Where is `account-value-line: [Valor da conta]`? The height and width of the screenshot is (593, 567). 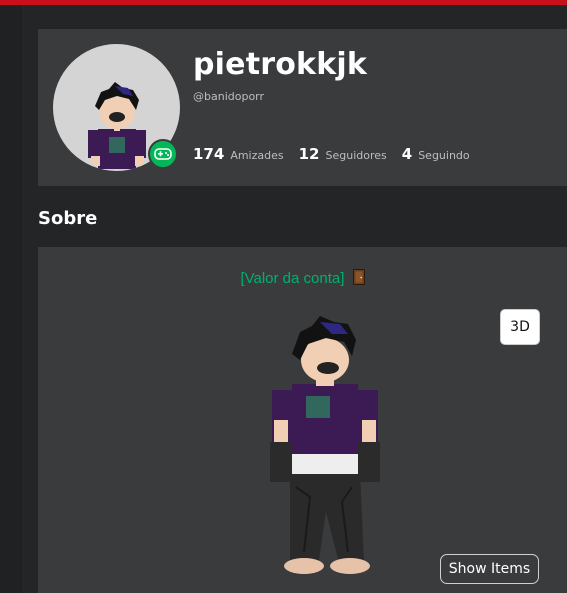 account-value-line: [Valor da conta] is located at coordinates (302, 278).